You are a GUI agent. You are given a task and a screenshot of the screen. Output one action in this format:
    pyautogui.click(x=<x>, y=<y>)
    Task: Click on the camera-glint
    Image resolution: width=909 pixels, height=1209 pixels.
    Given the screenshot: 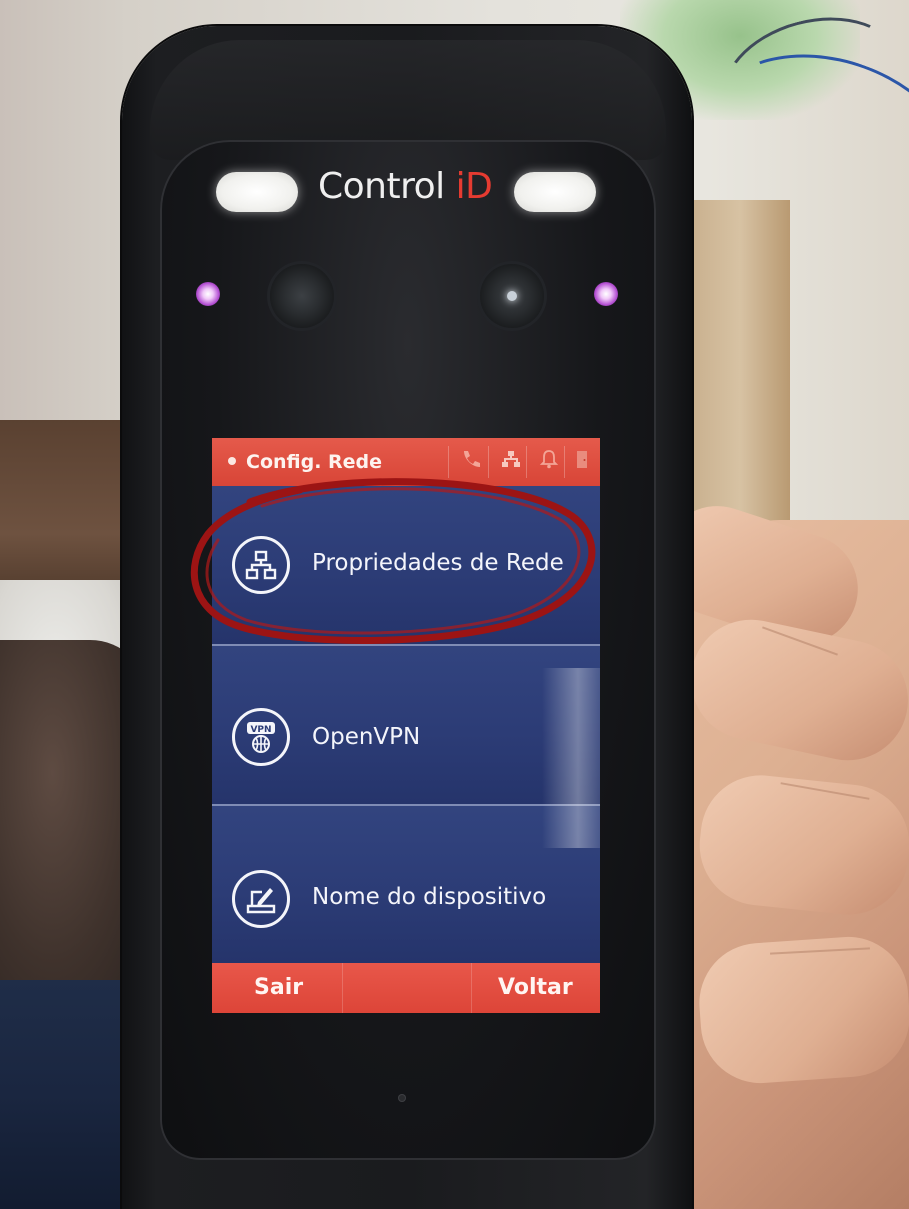 What is the action you would take?
    pyautogui.click(x=512, y=296)
    